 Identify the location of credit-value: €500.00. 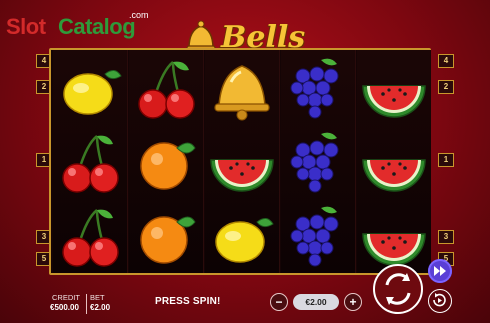
(64, 307).